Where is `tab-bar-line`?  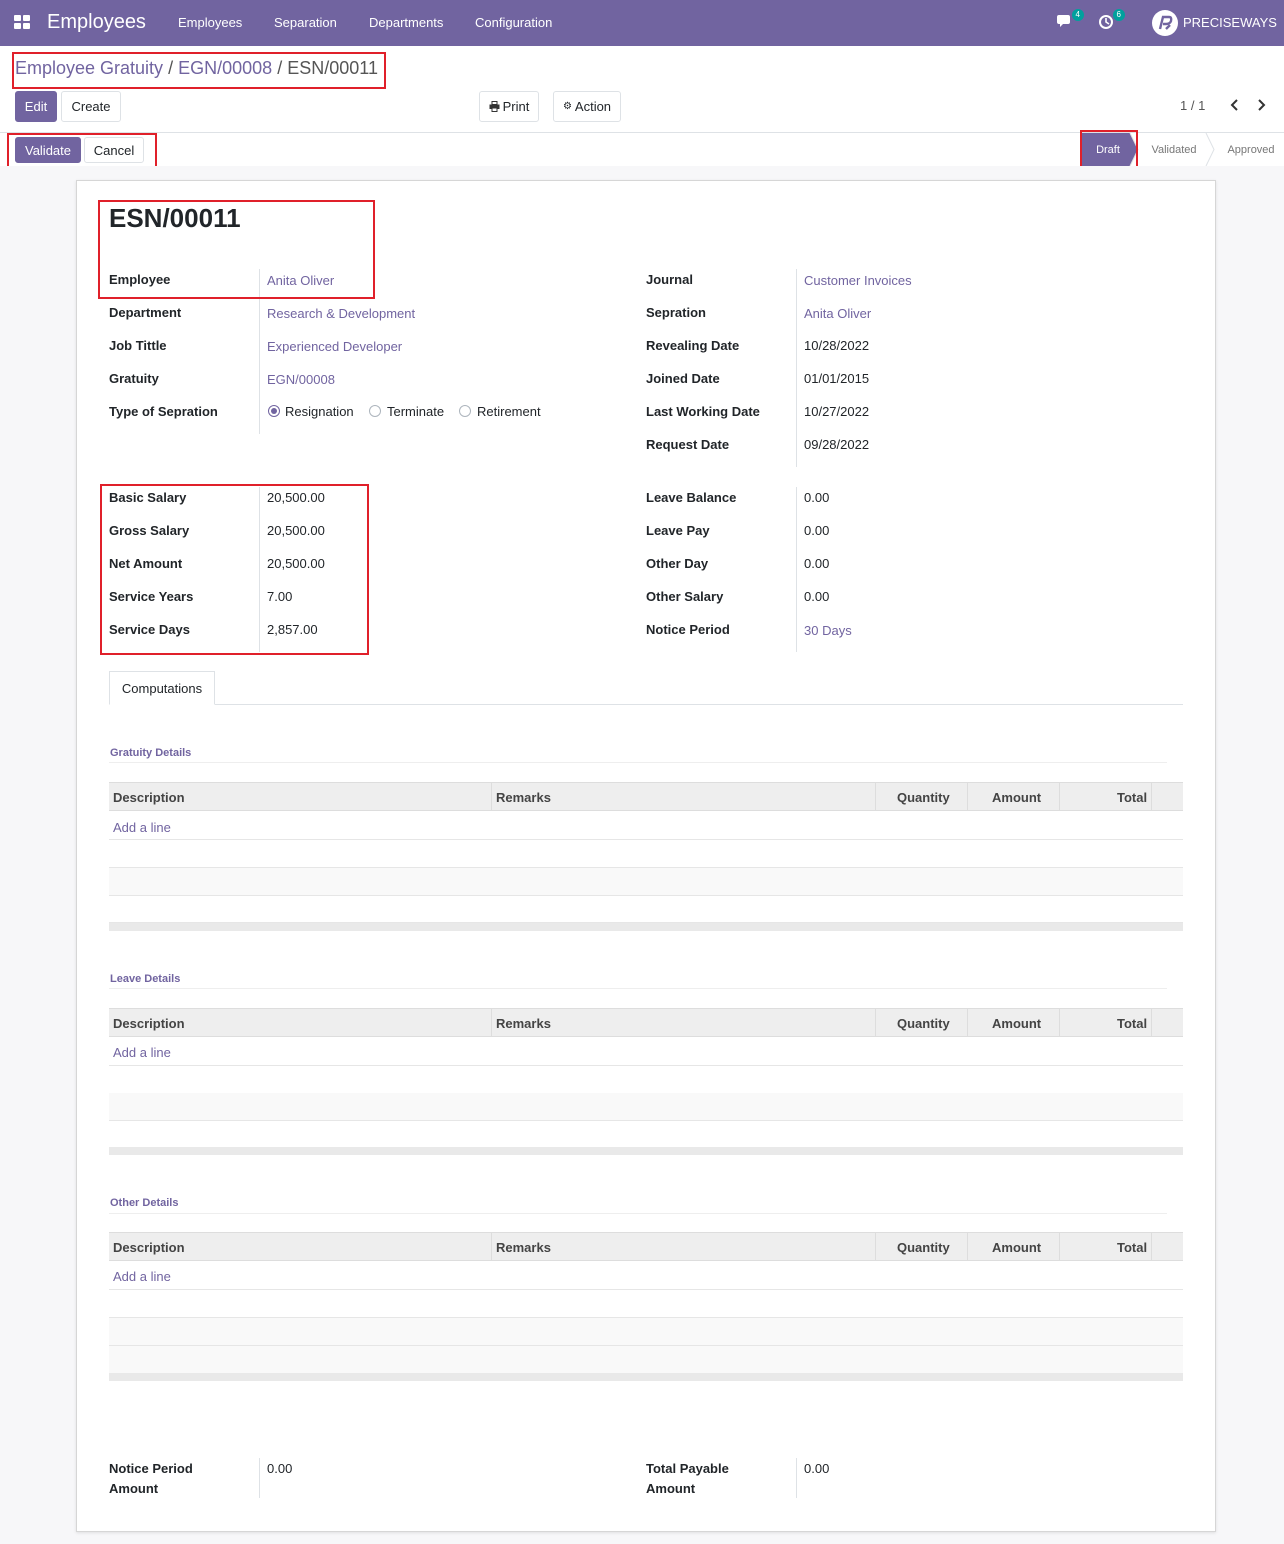
tab-bar-line is located at coordinates (646, 704).